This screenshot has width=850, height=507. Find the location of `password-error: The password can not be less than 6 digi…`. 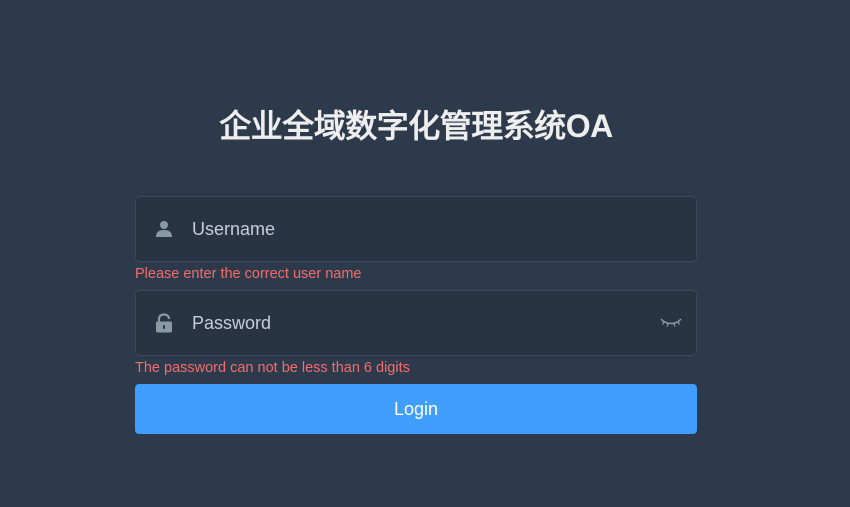

password-error: The password can not be less than 6 digi… is located at coordinates (272, 368).